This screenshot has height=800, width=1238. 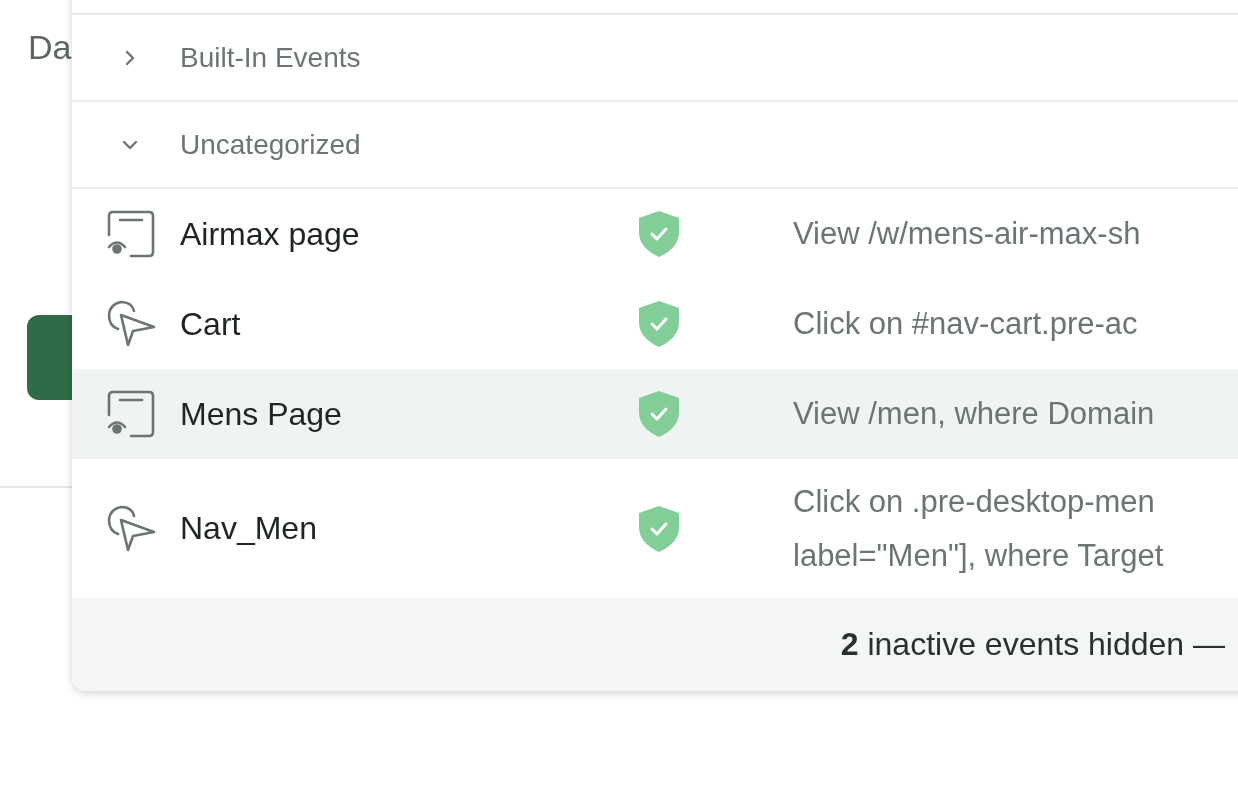 What do you see at coordinates (50, 47) in the screenshot?
I see `page-heading: Da` at bounding box center [50, 47].